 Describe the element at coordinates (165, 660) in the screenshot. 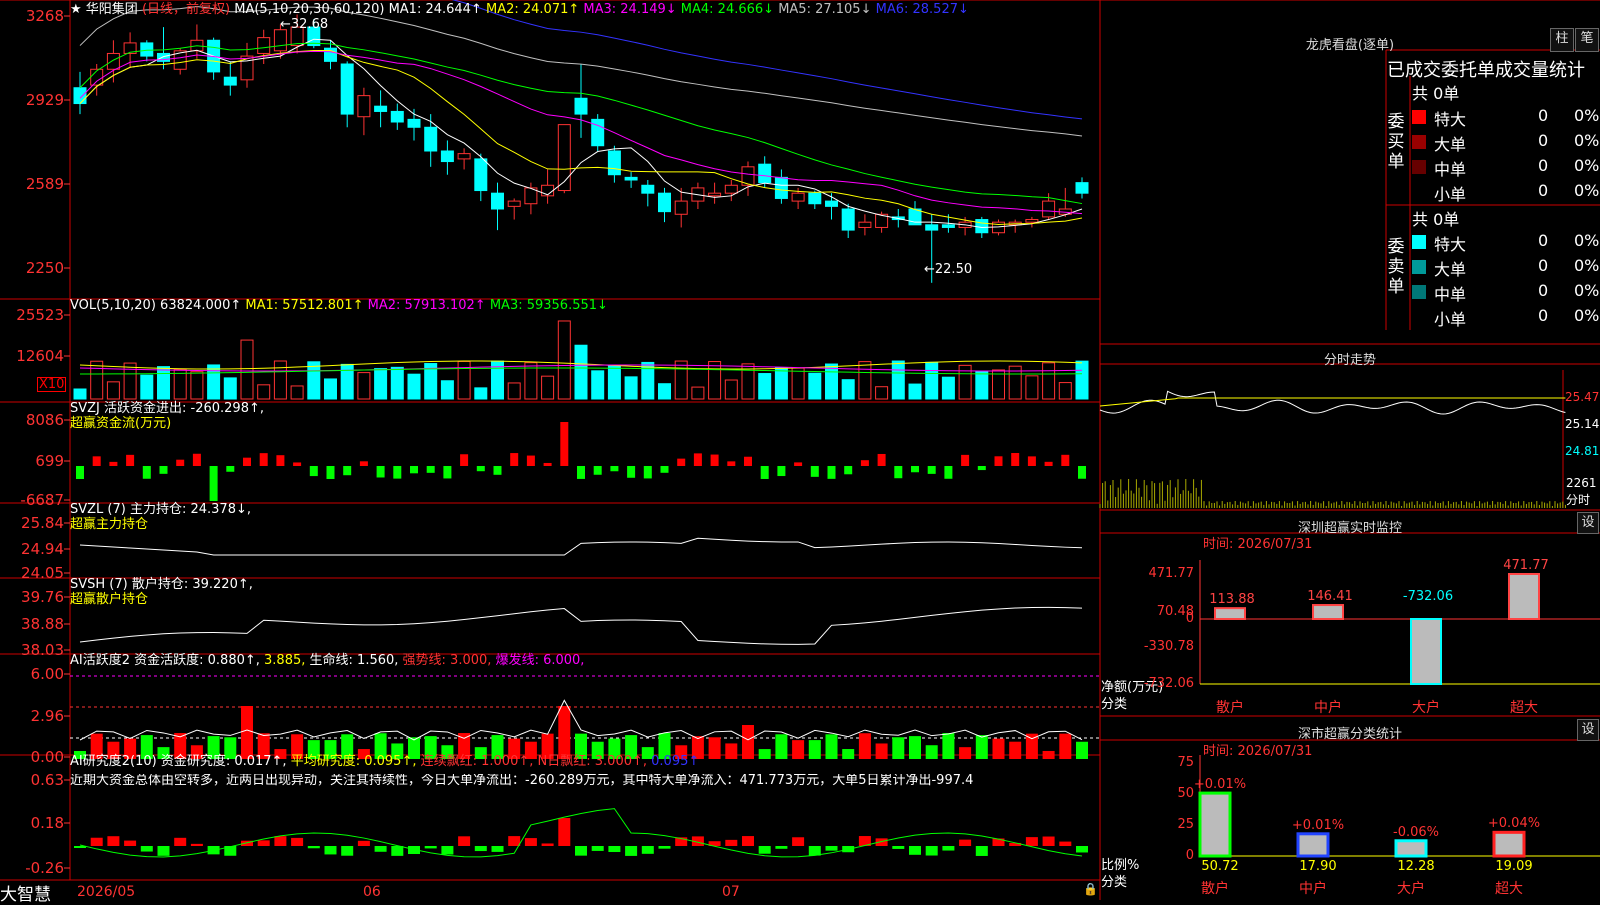

I see `ai-active-value: AI活跃度2 资金活跃度: 0.880↑,` at that location.